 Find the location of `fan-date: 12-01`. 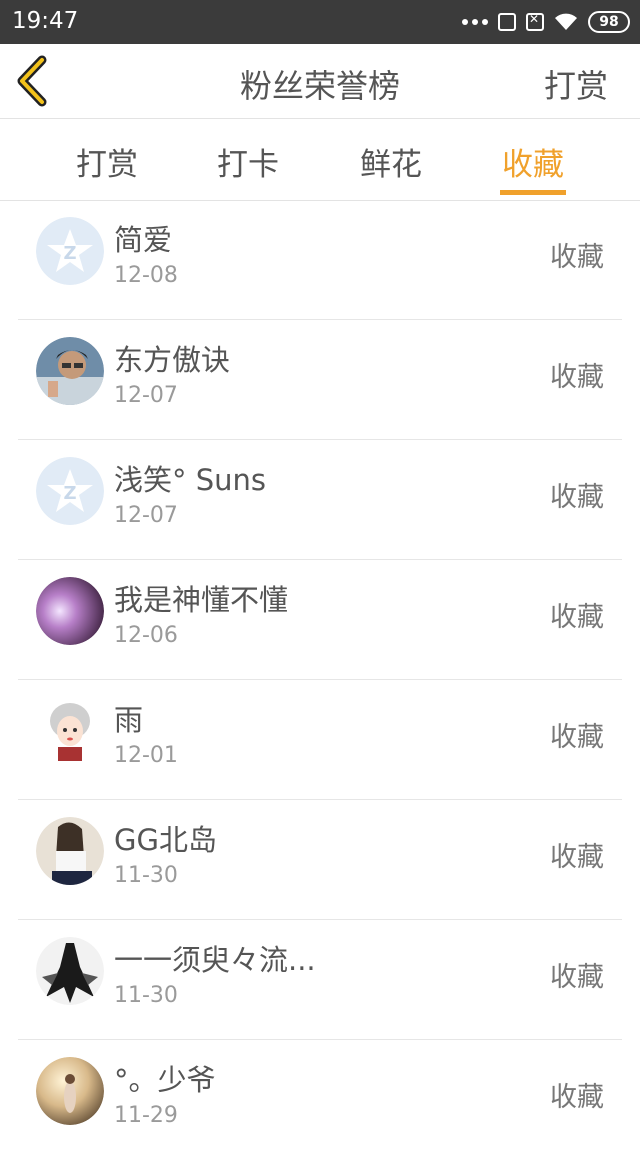

fan-date: 12-01 is located at coordinates (146, 755).